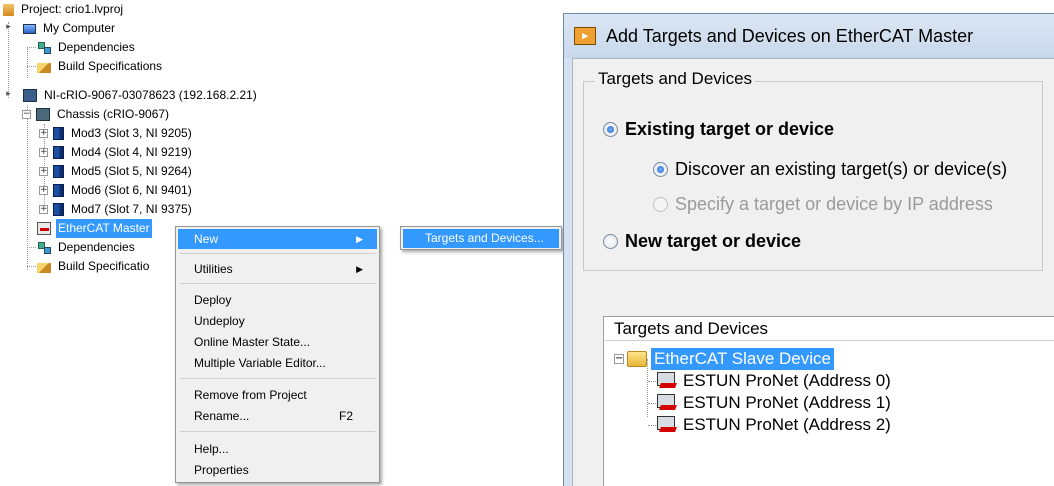 This screenshot has width=1054, height=486. I want to click on list-item-device: ESTUN ProNet (Address 1), so click(769, 403).